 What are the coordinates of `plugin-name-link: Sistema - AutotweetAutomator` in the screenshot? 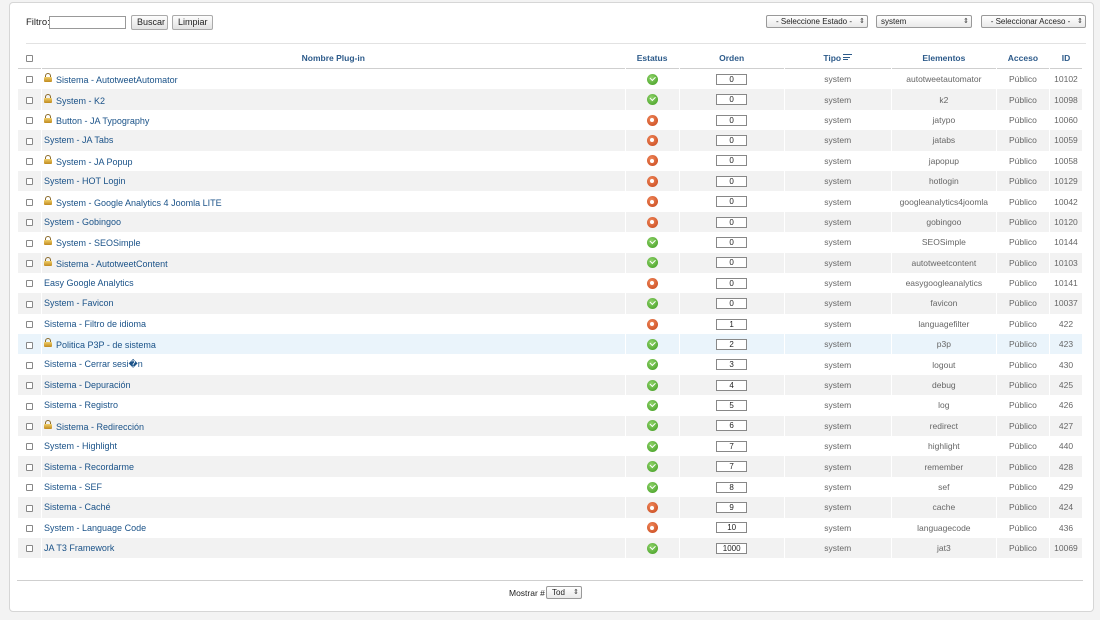 It's located at (117, 80).